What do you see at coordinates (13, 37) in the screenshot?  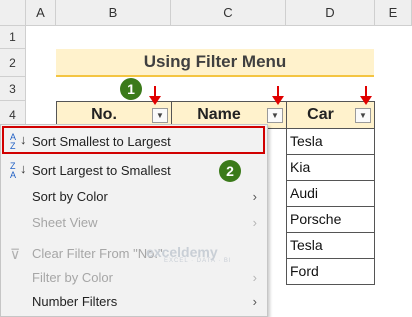 I see `row-header-1: 1` at bounding box center [13, 37].